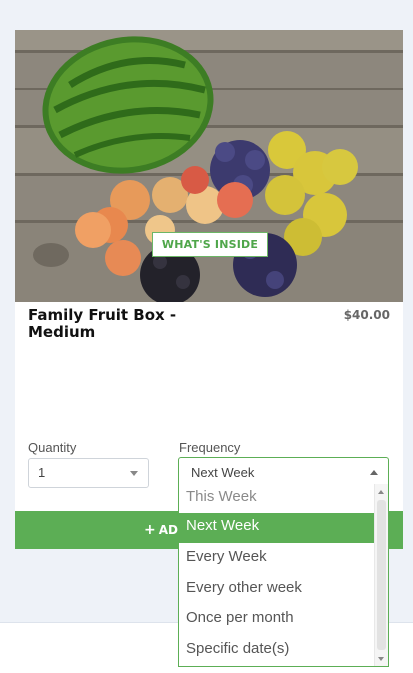 This screenshot has height=673, width=413. I want to click on frequency-option-this-week: This Week, so click(276, 499).